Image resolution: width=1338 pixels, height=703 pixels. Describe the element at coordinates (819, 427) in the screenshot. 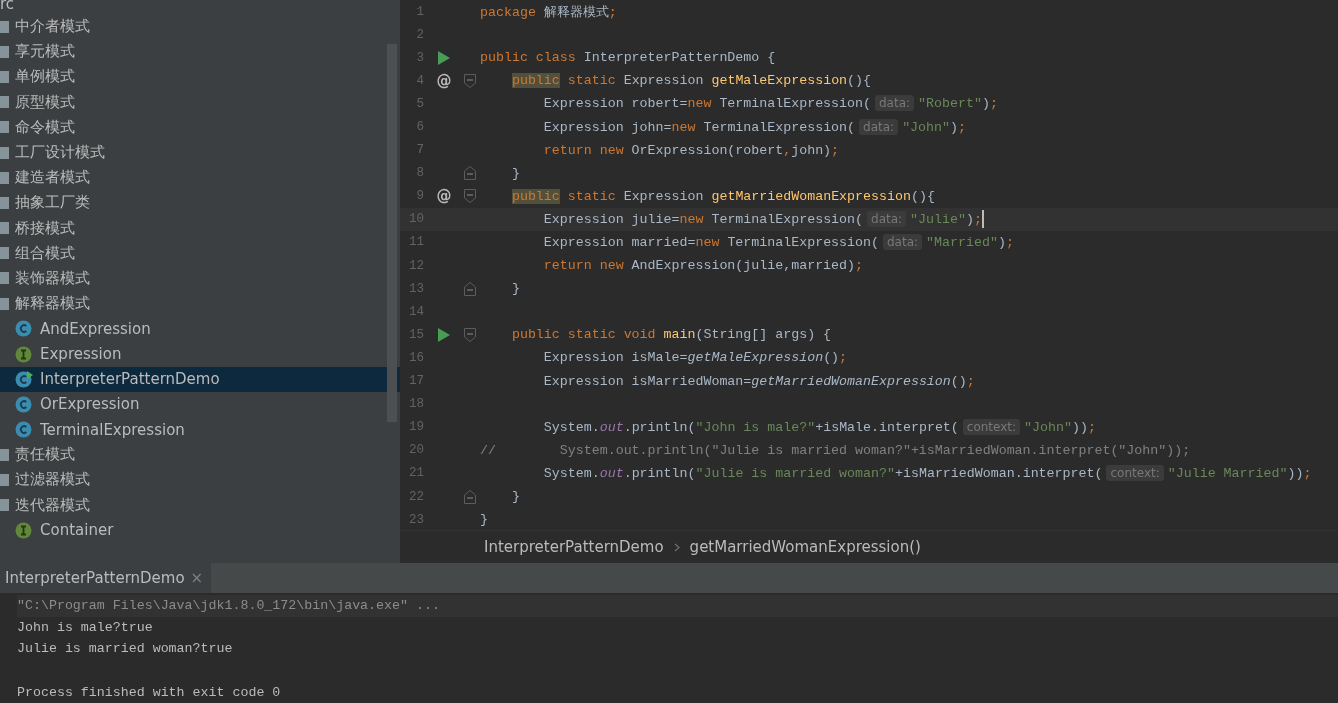

I see `code-line: System.out.println("John is male?"+isMale.interpret( context: "John"));` at that location.